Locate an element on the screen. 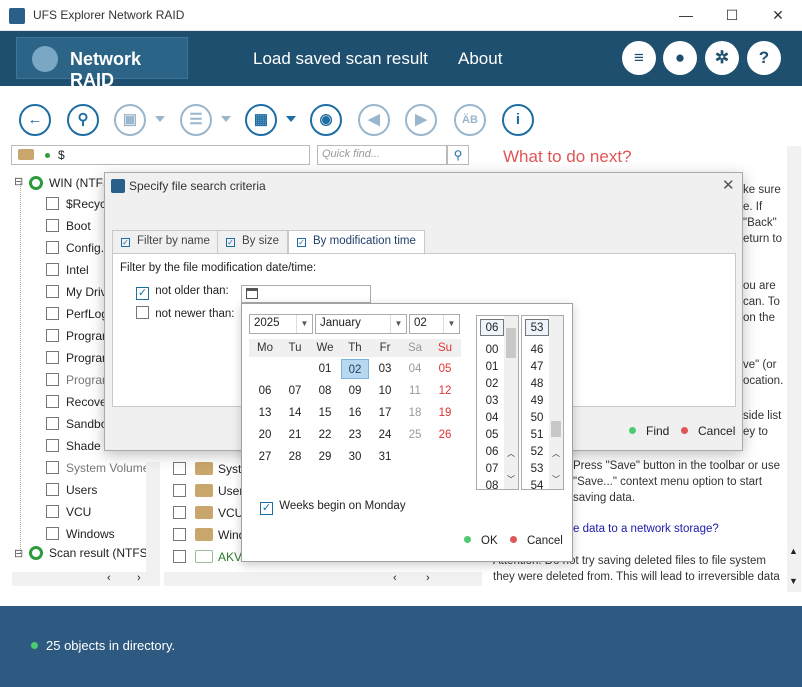 The image size is (802, 687). previous-icon: ◀ is located at coordinates (374, 120).